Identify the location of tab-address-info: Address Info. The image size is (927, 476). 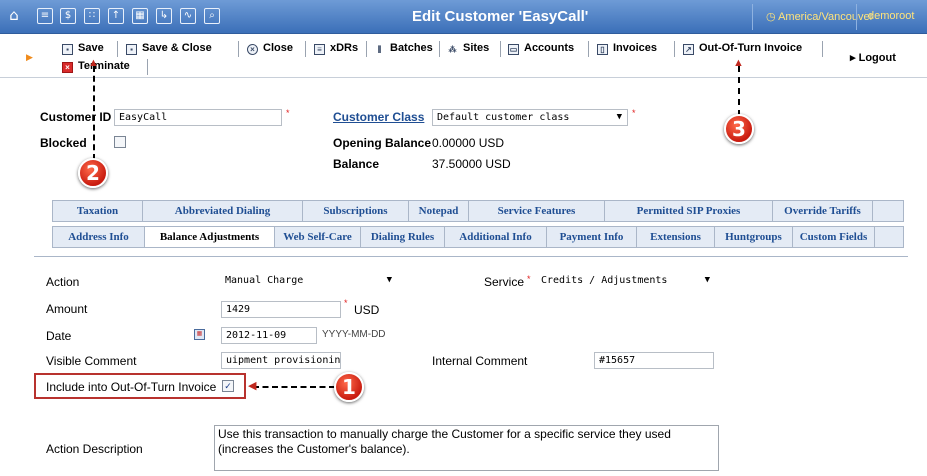
(99, 237).